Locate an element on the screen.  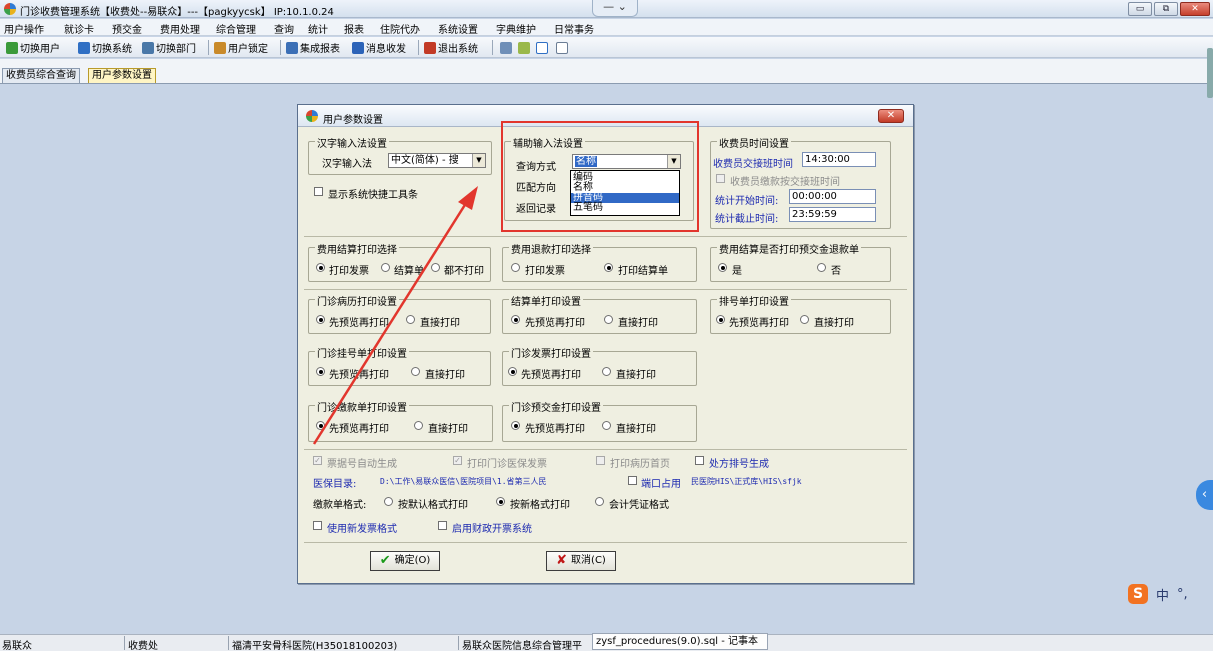
payment-format-new-label: 按新格式打印 is located at coordinates (540, 505).